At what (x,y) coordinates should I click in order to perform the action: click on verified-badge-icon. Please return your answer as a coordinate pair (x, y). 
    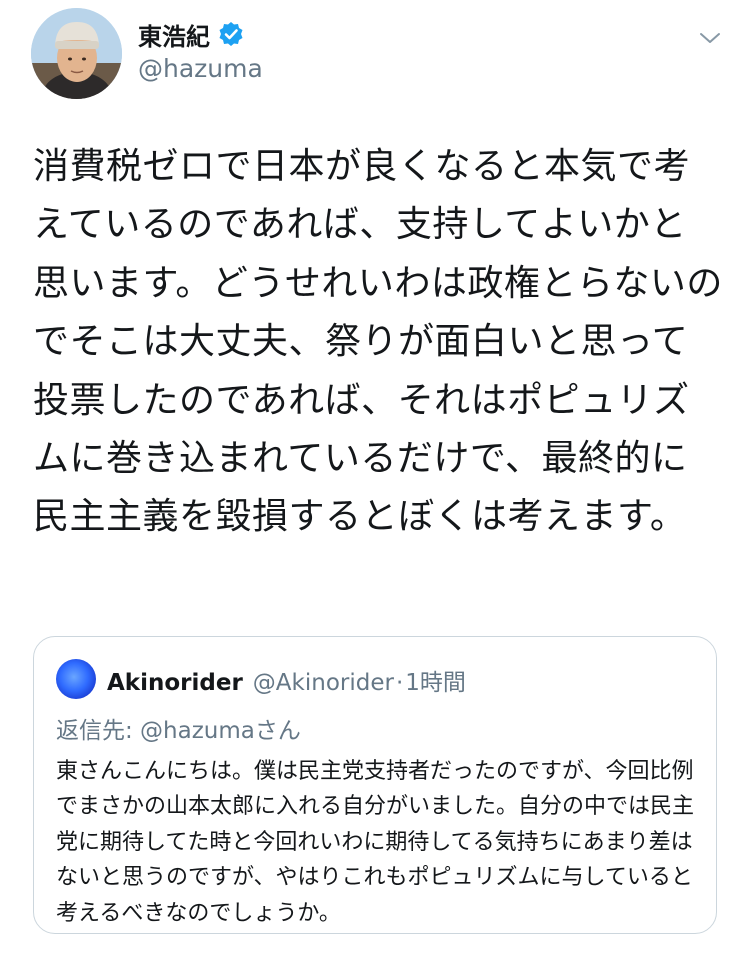
    Looking at the image, I should click on (231, 34).